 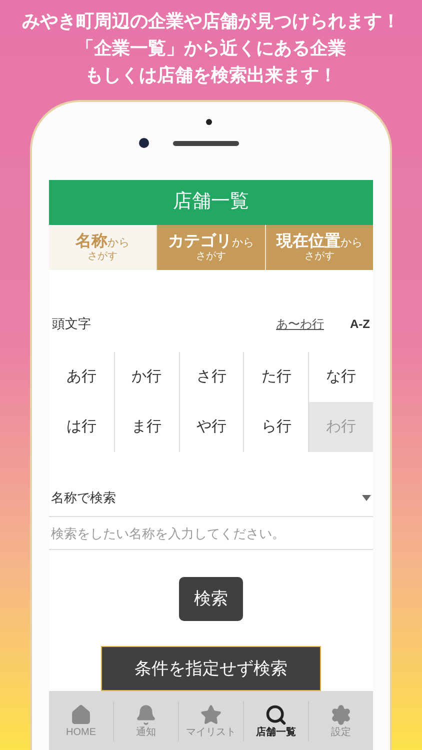 I want to click on search-icon, so click(x=276, y=715).